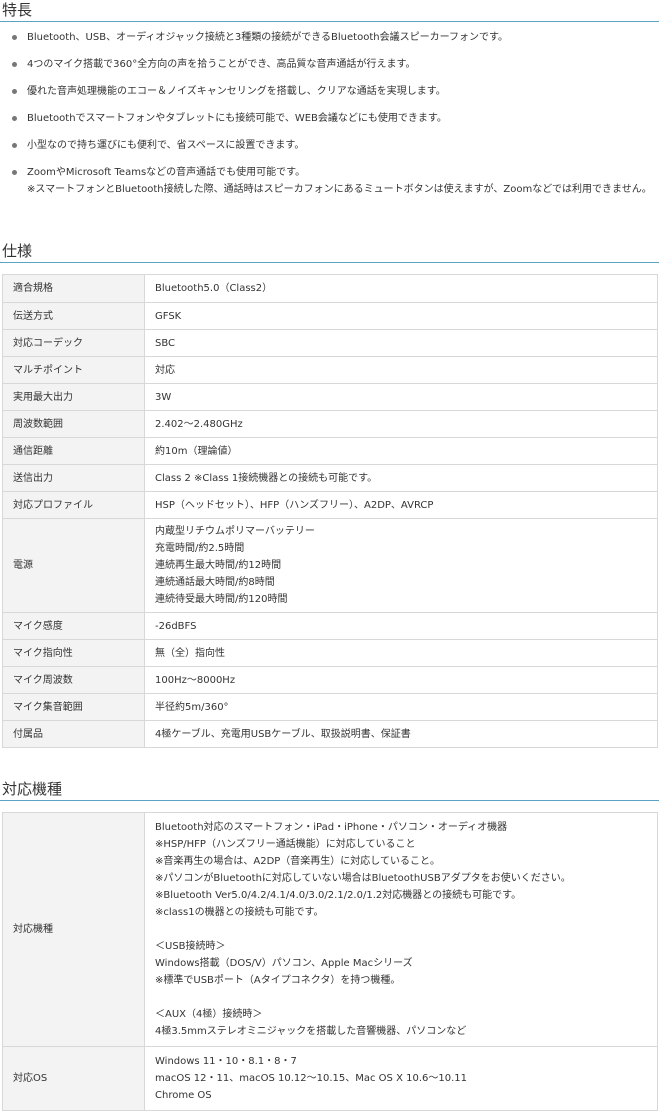  I want to click on row-value: 約10m（理論値）, so click(401, 451).